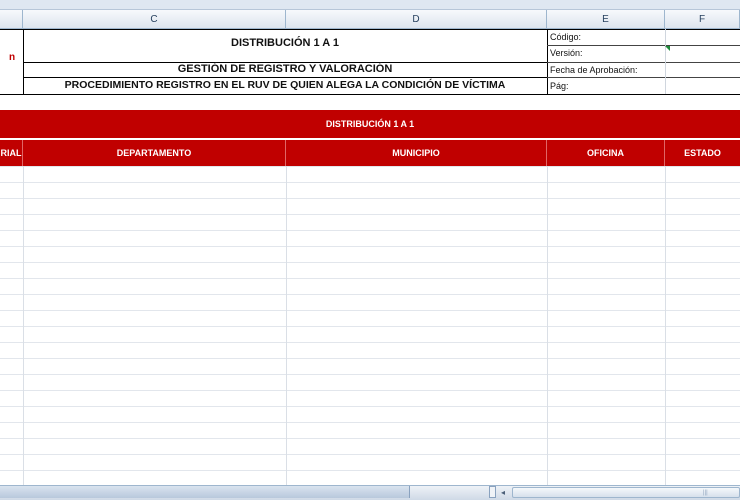 Image resolution: width=740 pixels, height=500 pixels. I want to click on meta-col-sep, so click(665, 61).